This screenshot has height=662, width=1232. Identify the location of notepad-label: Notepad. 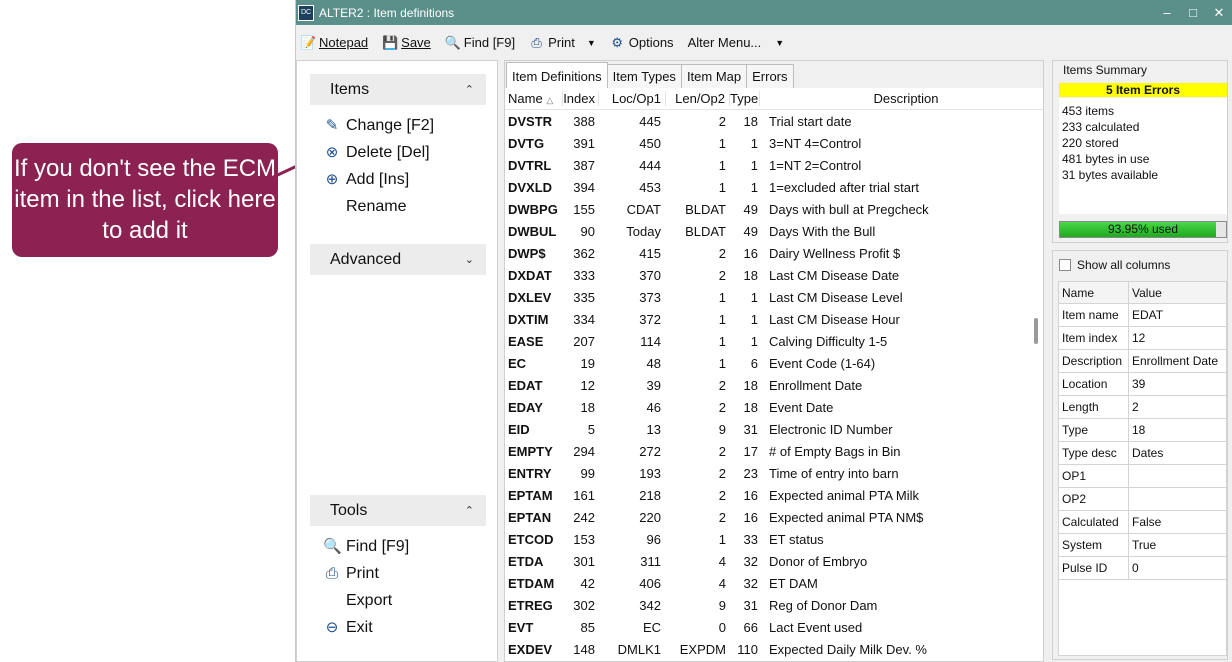
(344, 42).